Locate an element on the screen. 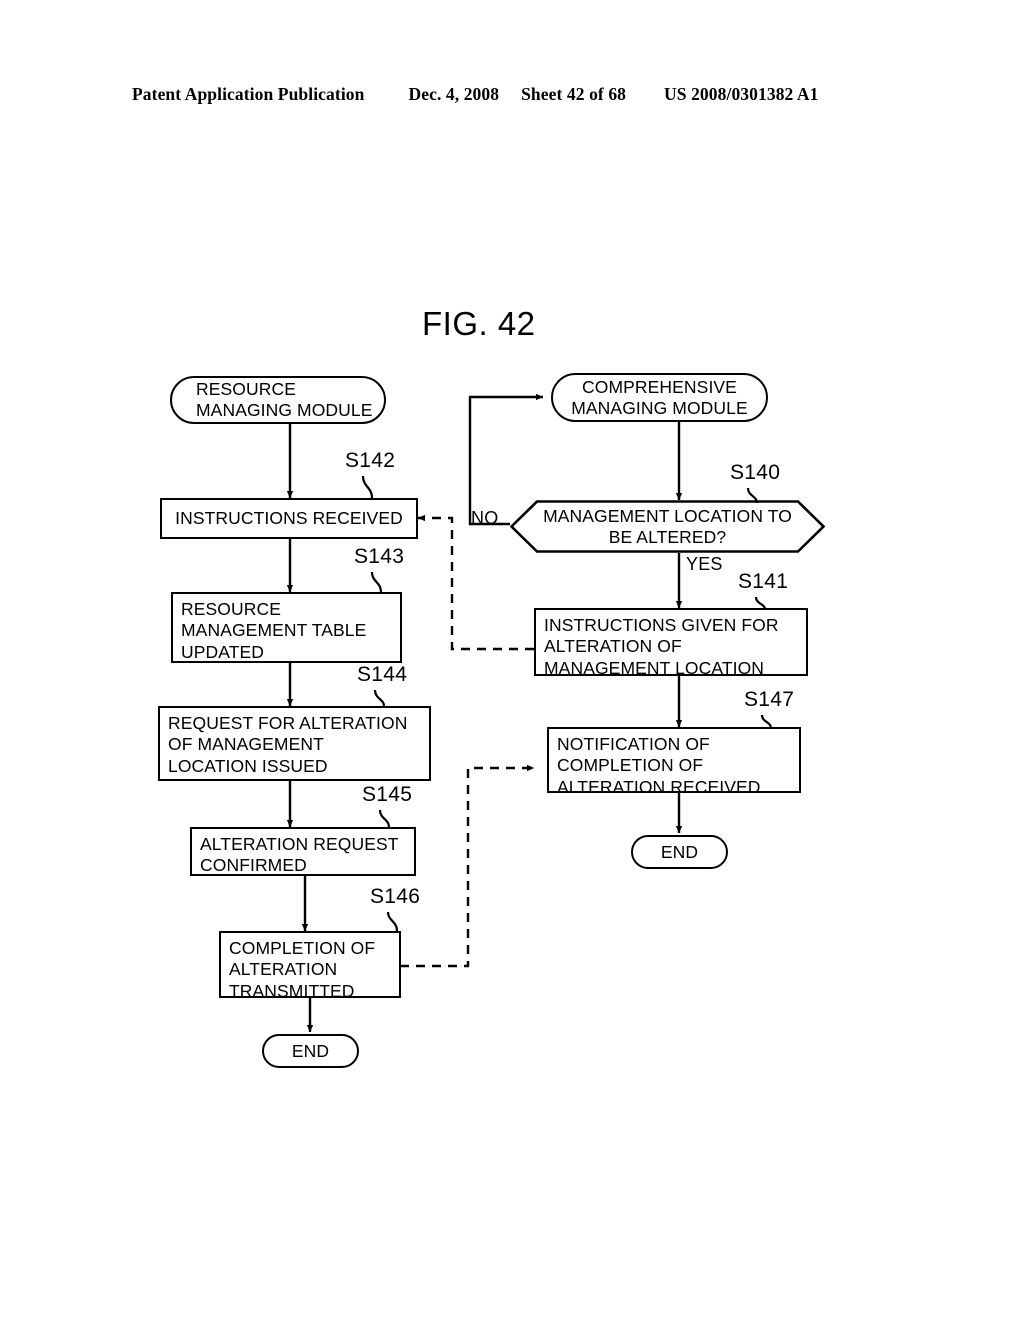 Image resolution: width=1024 pixels, height=1320 pixels. figure-title: FIG. 42 is located at coordinates (479, 323).